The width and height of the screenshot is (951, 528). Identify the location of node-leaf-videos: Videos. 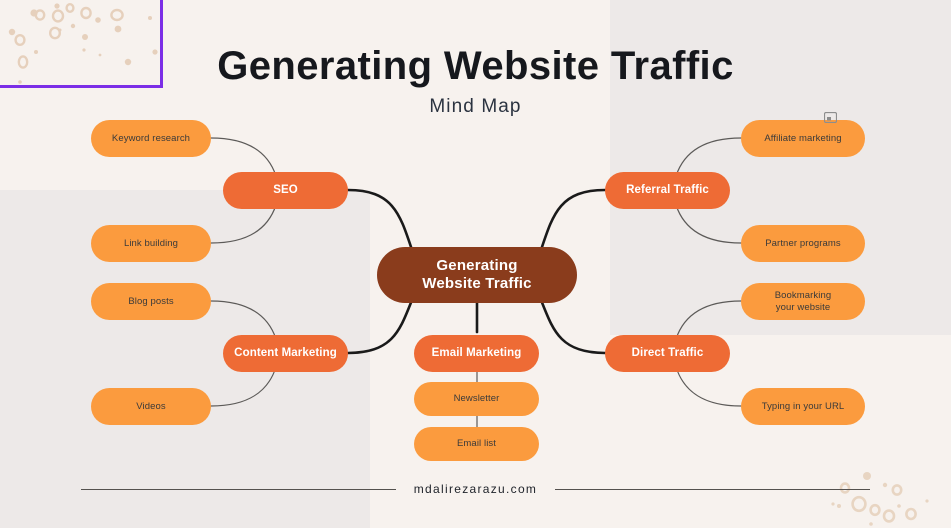
(151, 406).